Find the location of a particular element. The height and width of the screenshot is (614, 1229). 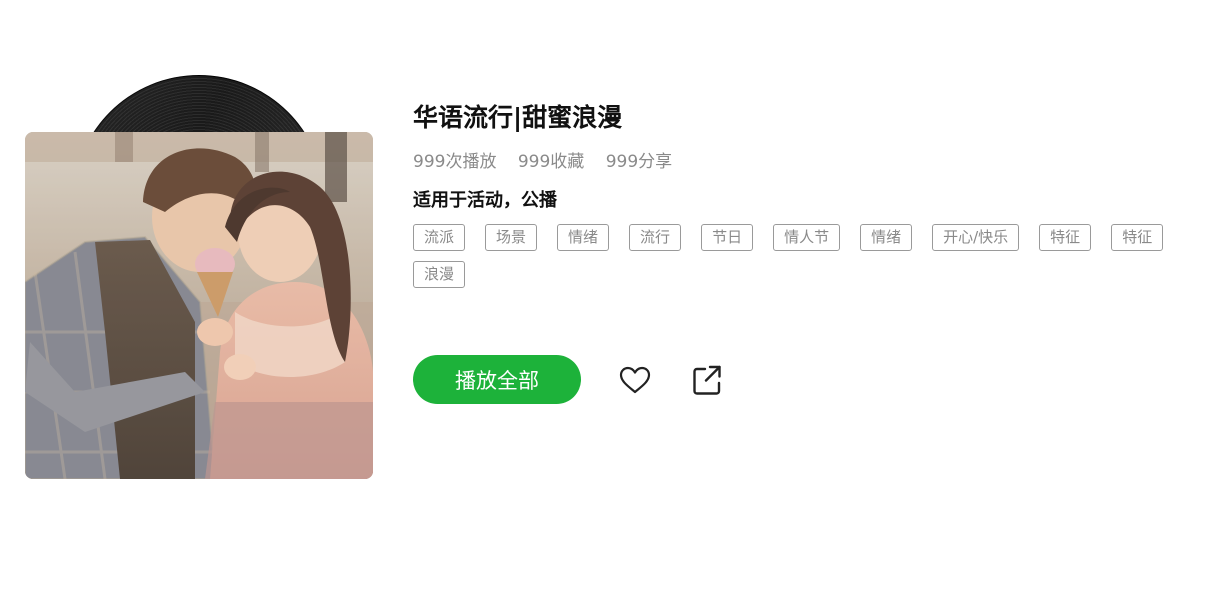

tag-scene: 场景 is located at coordinates (511, 237).